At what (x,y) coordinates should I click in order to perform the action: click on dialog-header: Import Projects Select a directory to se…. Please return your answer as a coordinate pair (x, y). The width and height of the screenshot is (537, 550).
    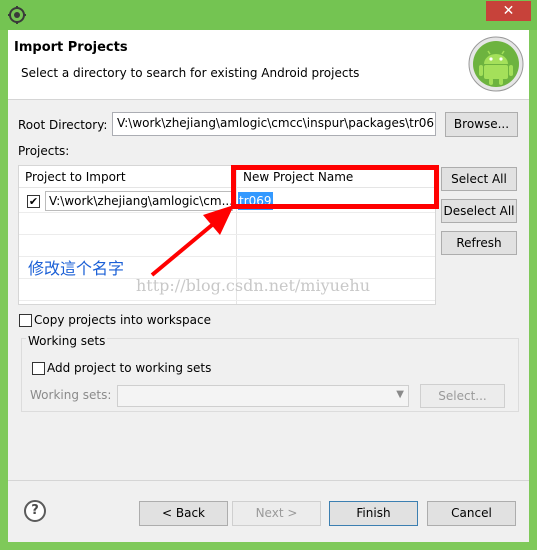
    Looking at the image, I should click on (268, 65).